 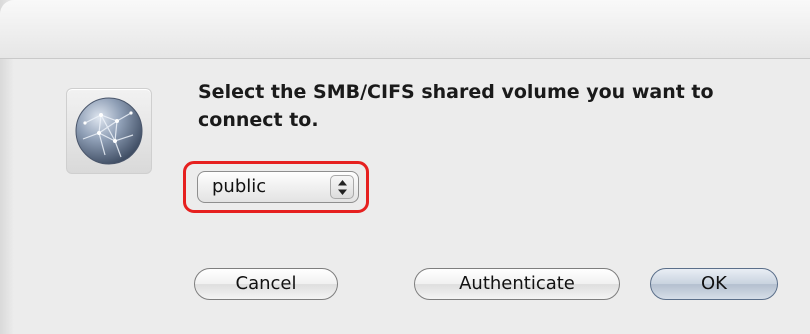 I want to click on updown-arrows-icon, so click(x=342, y=187).